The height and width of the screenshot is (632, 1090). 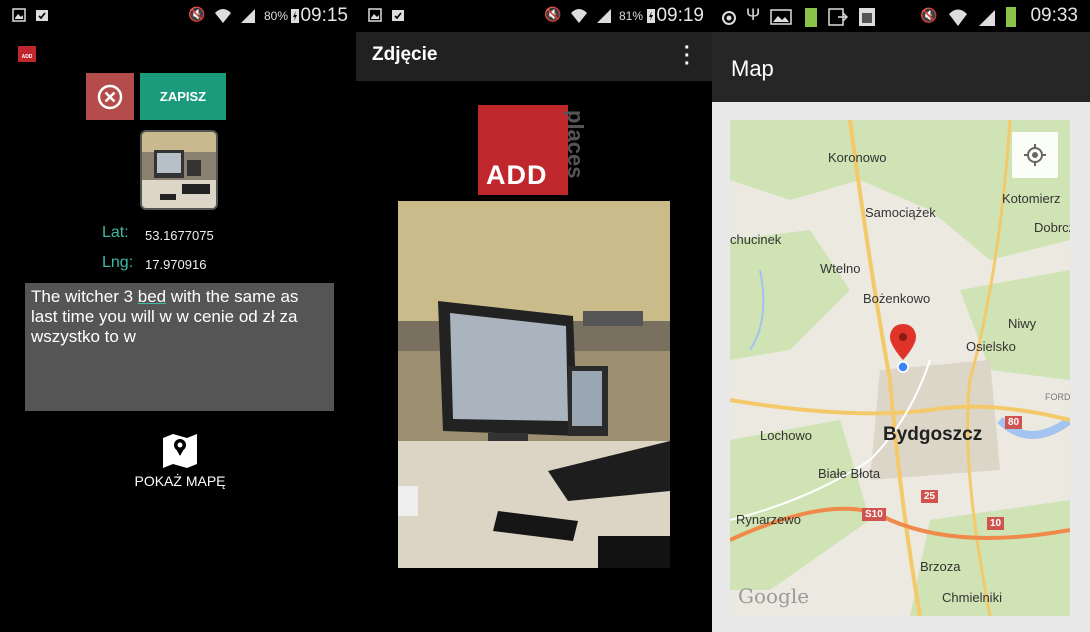 I want to click on show-map-label: POKAŻ MAPĘ, so click(x=180, y=481).